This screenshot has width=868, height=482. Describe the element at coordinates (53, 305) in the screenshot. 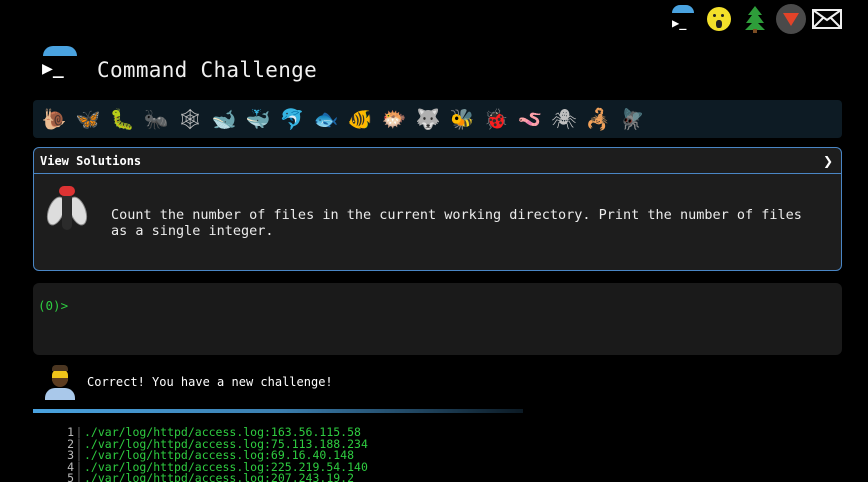

I see `terminal-prompt: (0)>` at that location.